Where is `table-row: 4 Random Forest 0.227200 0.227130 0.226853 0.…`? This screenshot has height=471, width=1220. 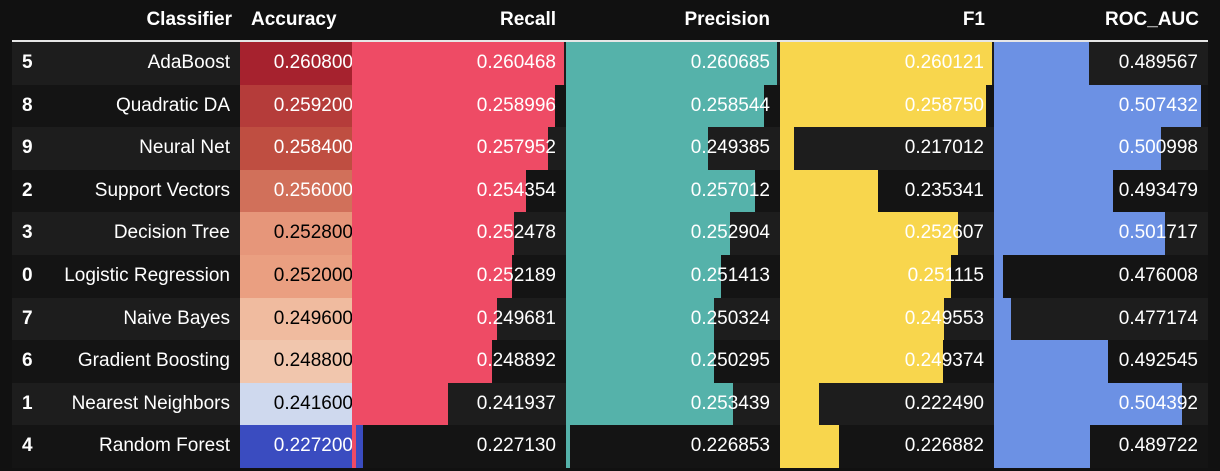
table-row: 4 Random Forest 0.227200 0.227130 0.226853 0.… is located at coordinates (610, 446).